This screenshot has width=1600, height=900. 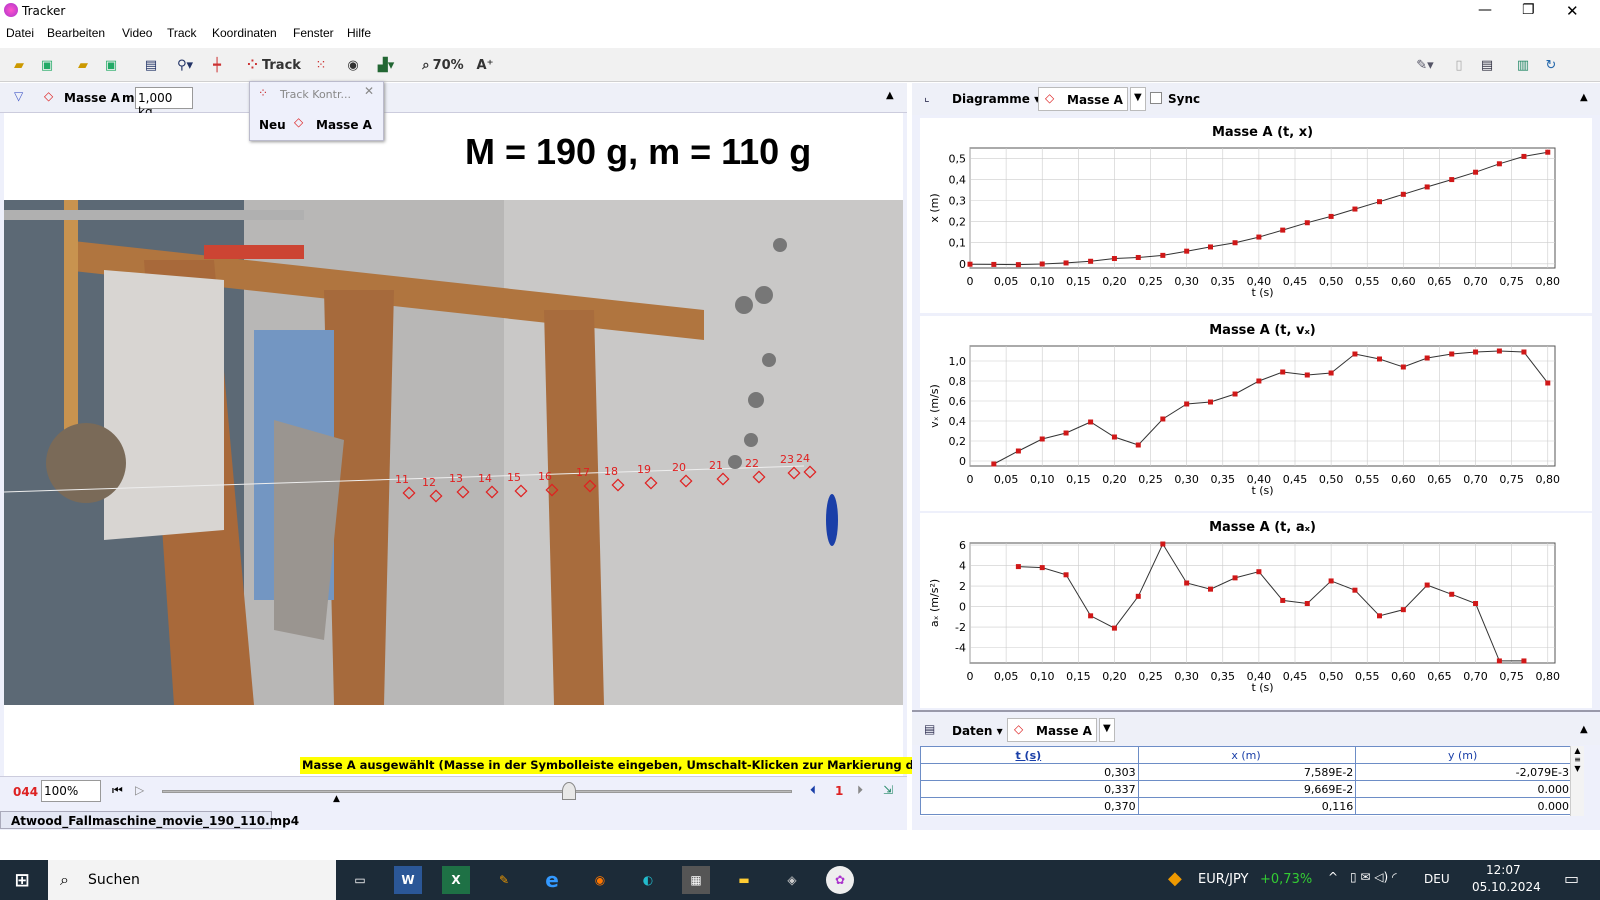 What do you see at coordinates (1247, 755) in the screenshot?
I see `col-header-x: x (m)` at bounding box center [1247, 755].